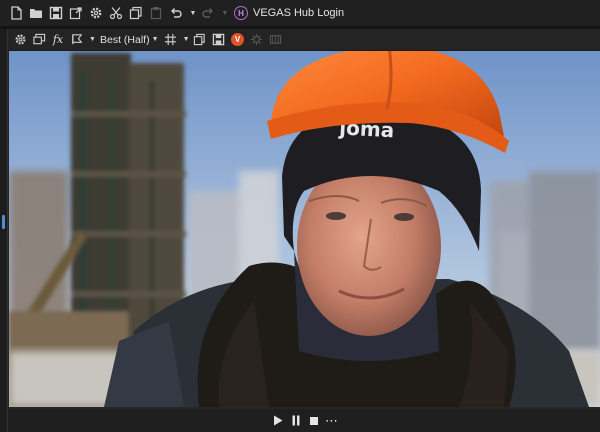 The height and width of the screenshot is (432, 600). I want to click on folder-icon, so click(36, 13).